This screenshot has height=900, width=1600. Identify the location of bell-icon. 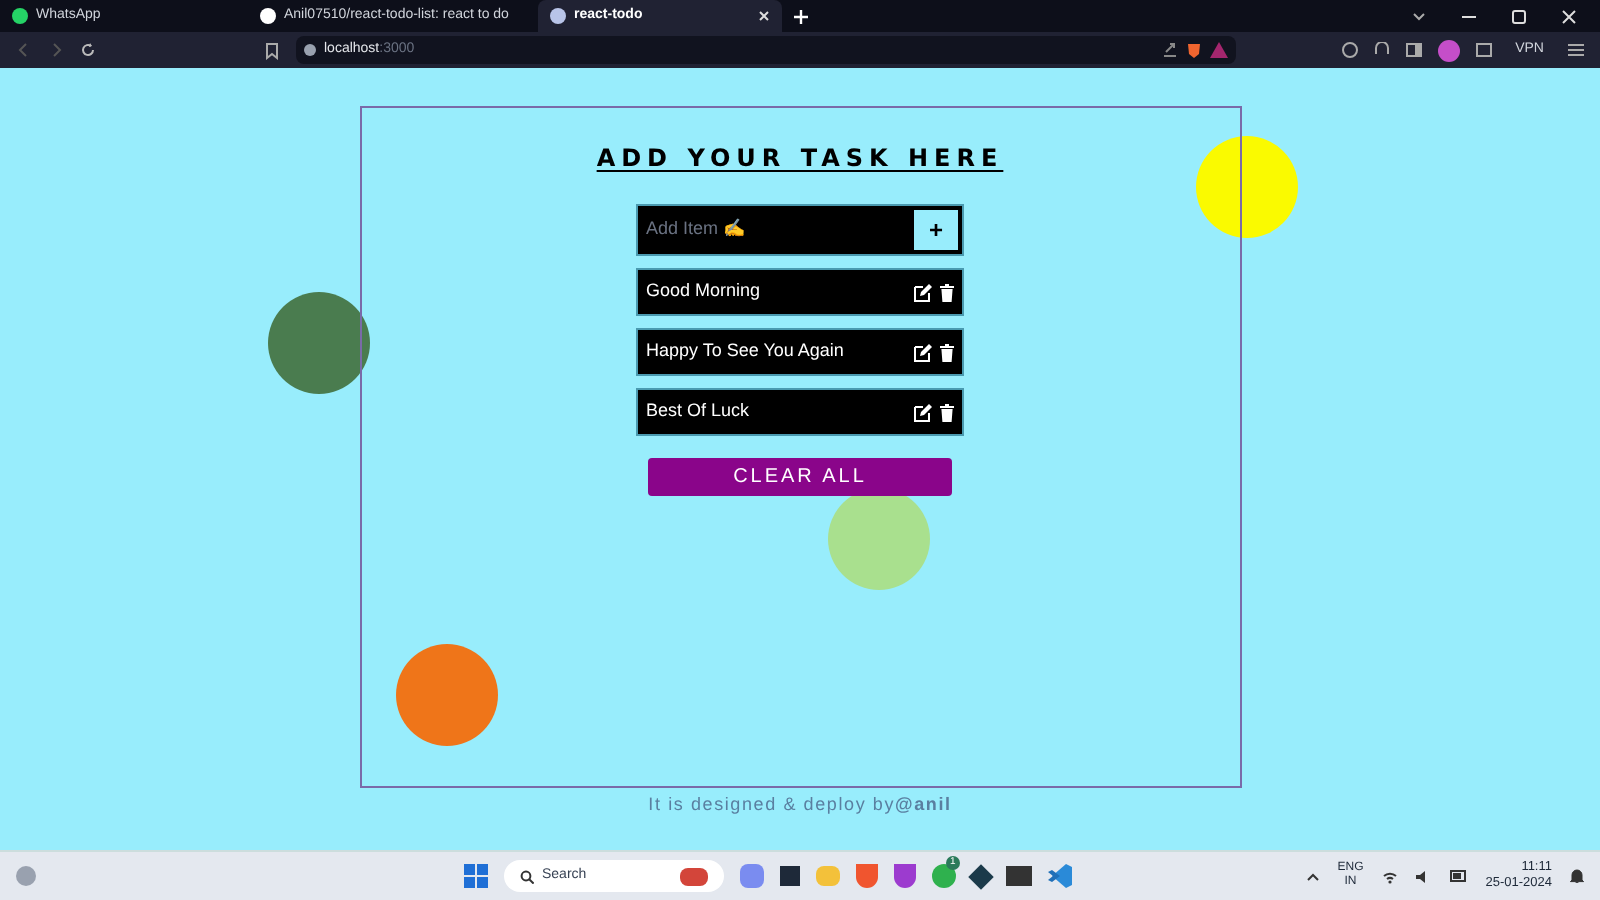
(1577, 876).